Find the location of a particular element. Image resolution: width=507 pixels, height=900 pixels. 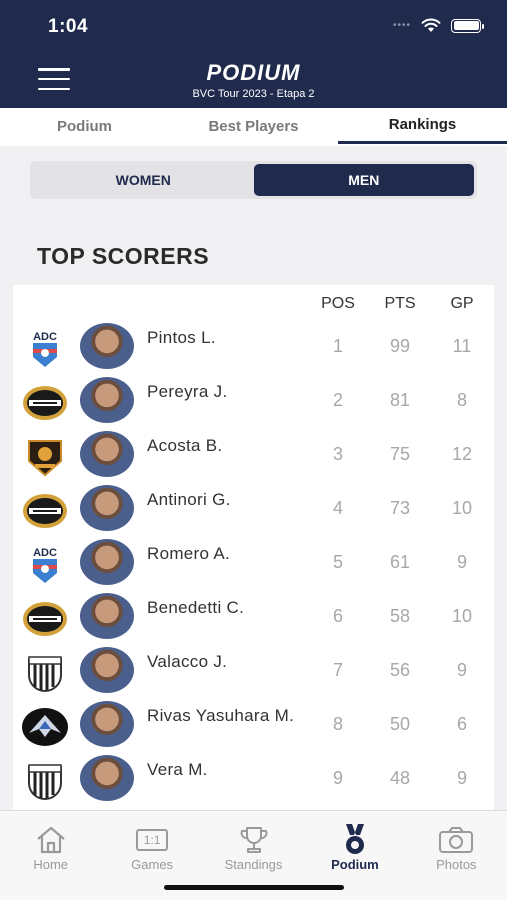

stat-gp: 8 is located at coordinates (461, 400).